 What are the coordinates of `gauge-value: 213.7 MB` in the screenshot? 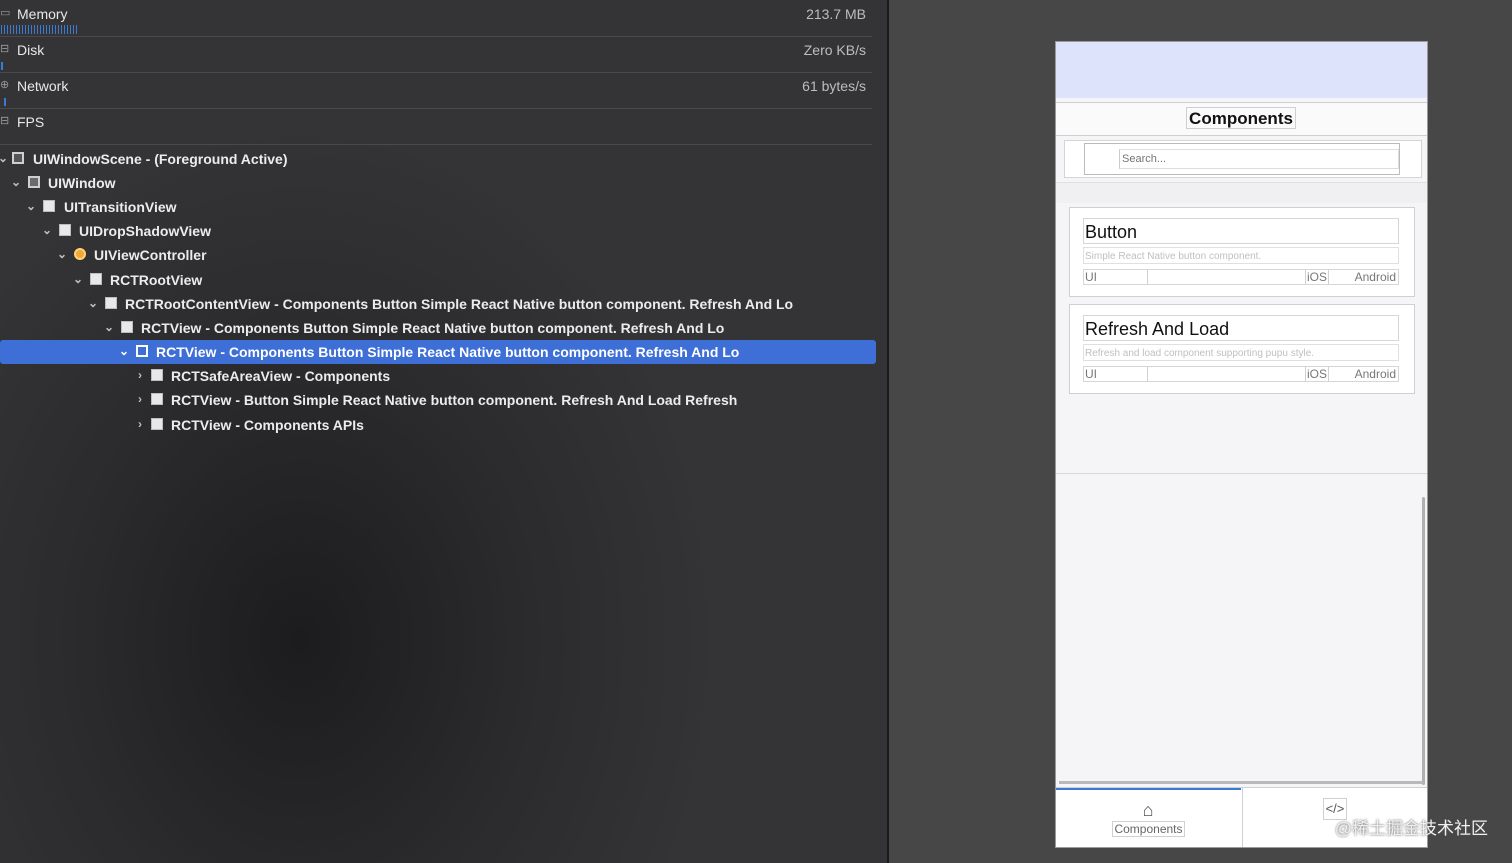 It's located at (836, 14).